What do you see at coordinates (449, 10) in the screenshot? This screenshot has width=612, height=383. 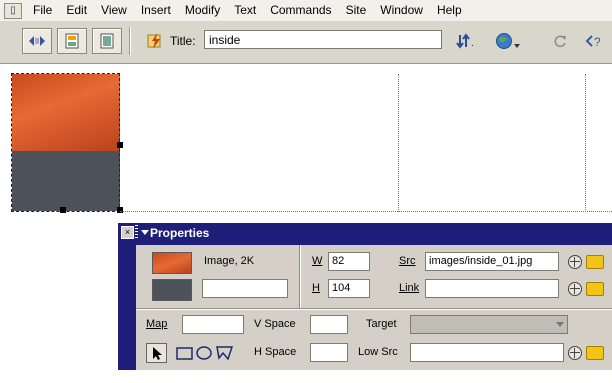 I see `menu-help: Help` at bounding box center [449, 10].